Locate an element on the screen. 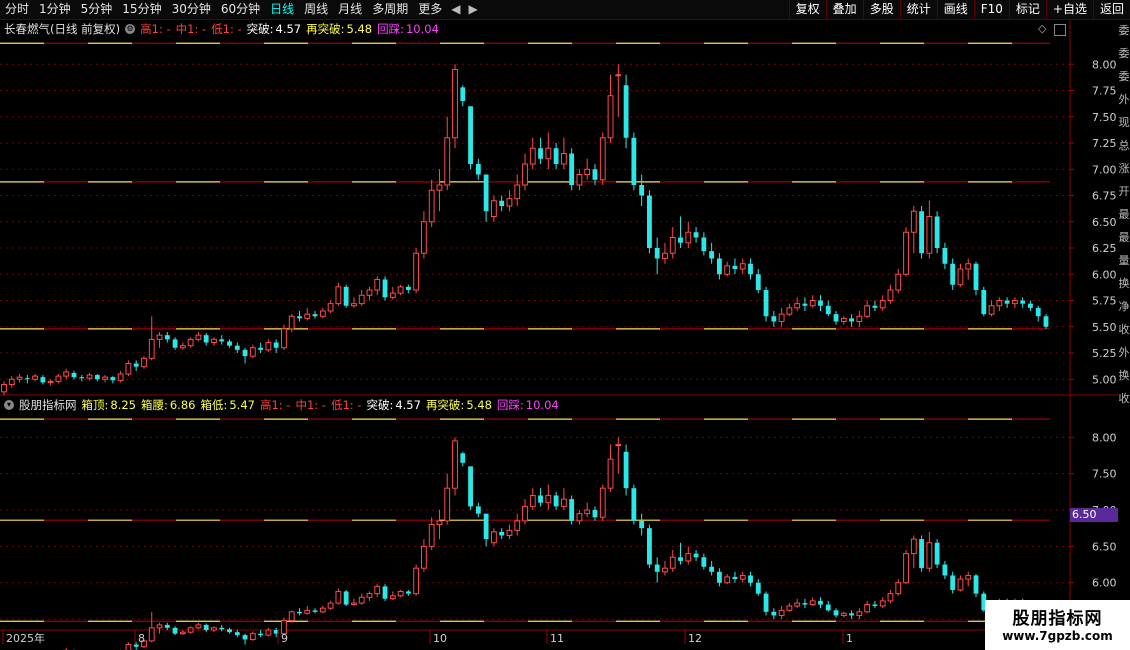  upper-tick-label: 7.25 is located at coordinates (1104, 143).